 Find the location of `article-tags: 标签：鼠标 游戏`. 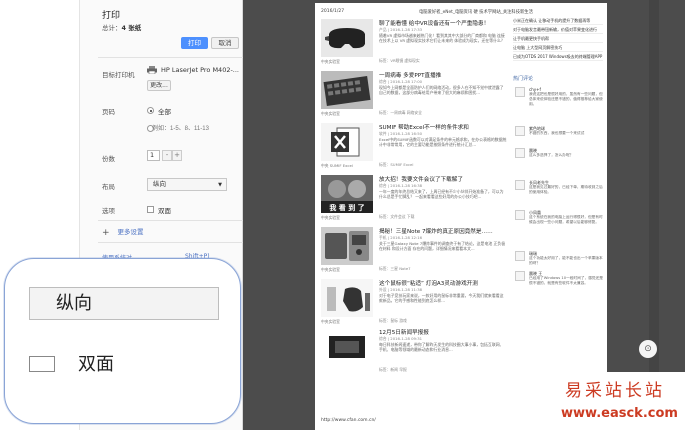

article-tags: 标签：鼠标 游戏 is located at coordinates (393, 320).